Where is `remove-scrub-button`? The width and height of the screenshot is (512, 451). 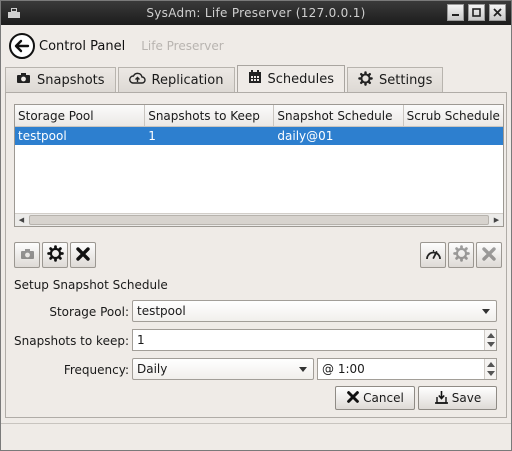
remove-scrub-button is located at coordinates (489, 255).